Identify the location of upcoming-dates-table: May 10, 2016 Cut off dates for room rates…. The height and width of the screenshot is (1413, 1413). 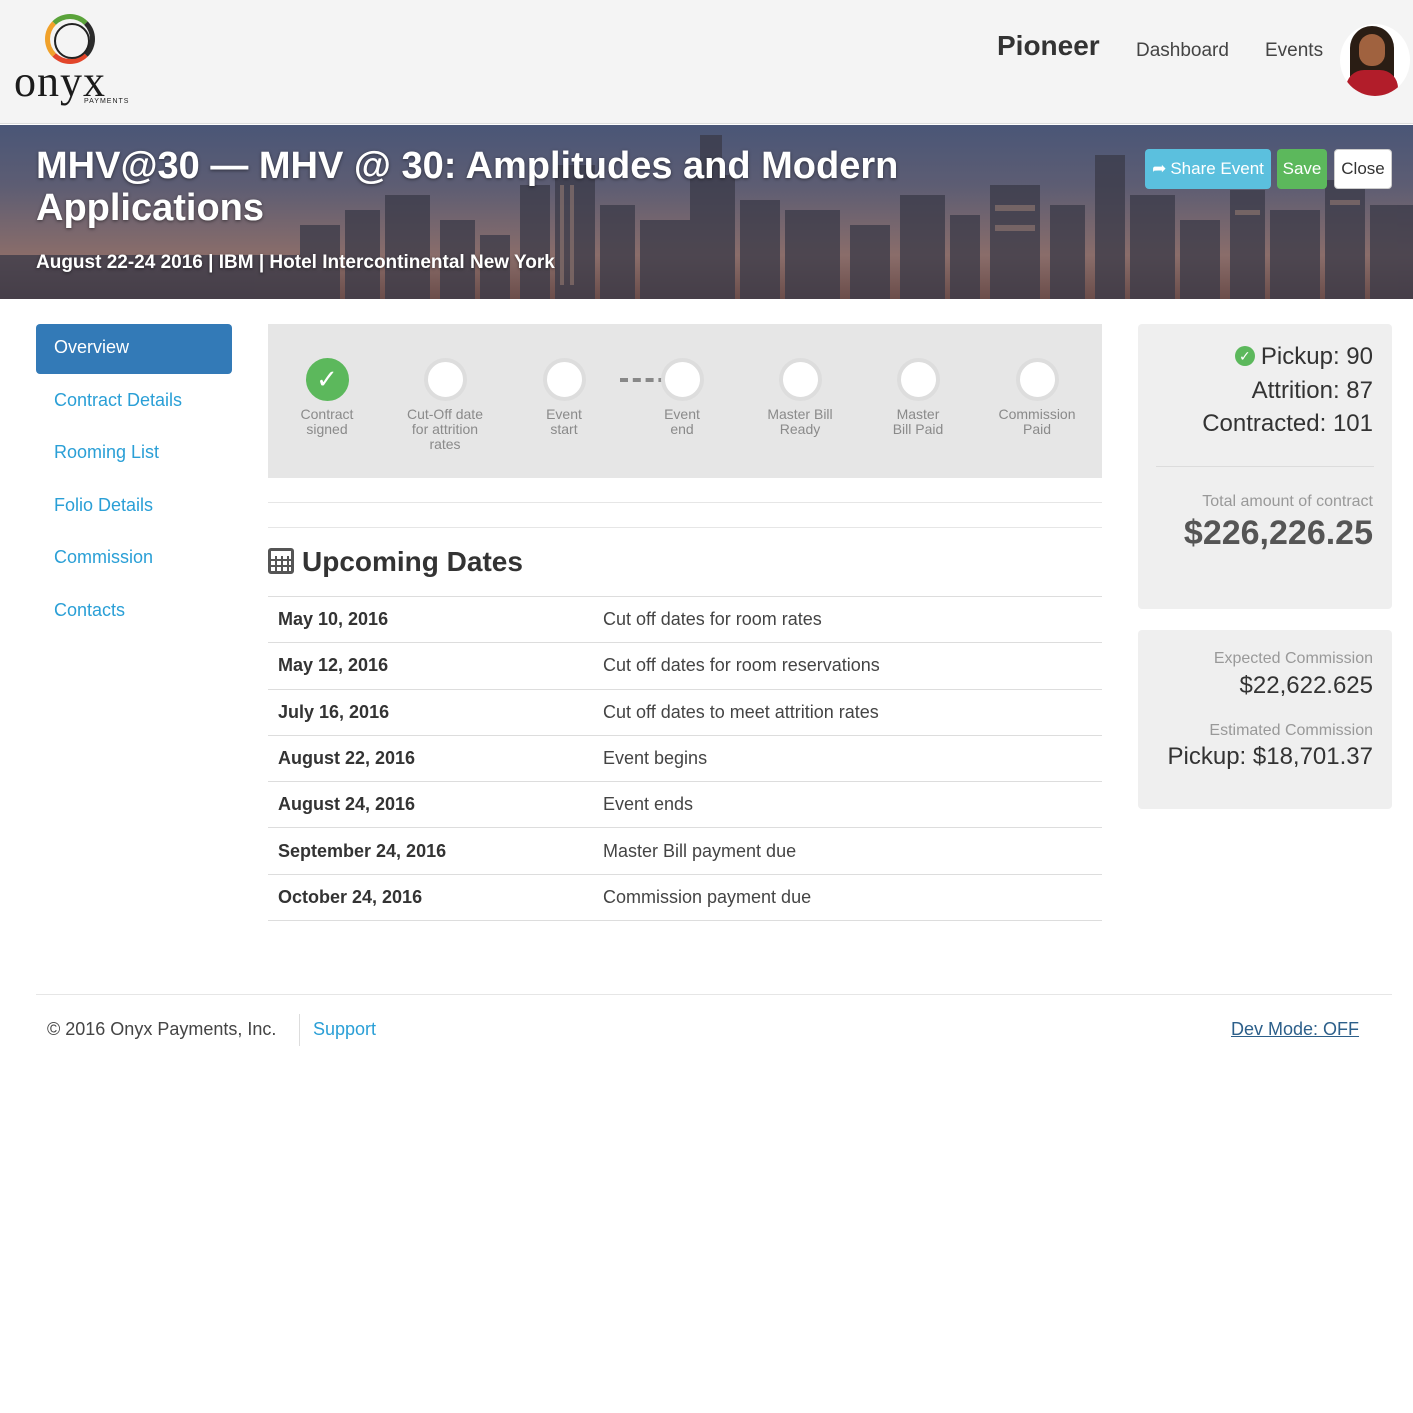
(685, 758).